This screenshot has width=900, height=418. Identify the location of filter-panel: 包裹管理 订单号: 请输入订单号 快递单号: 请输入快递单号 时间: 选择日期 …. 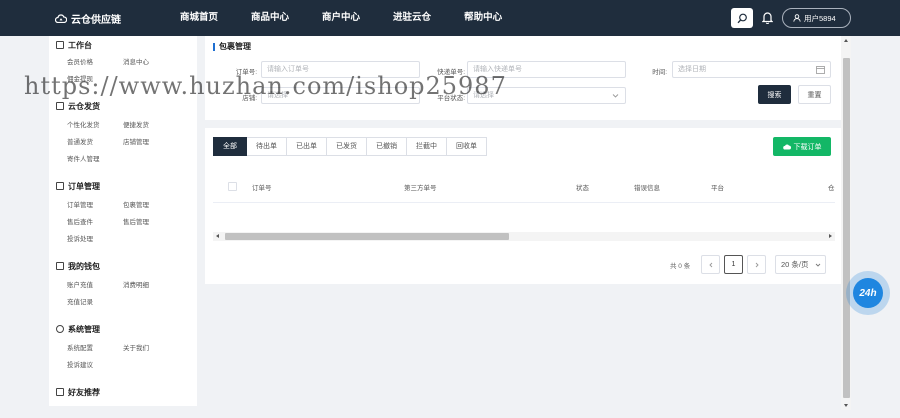
(523, 78).